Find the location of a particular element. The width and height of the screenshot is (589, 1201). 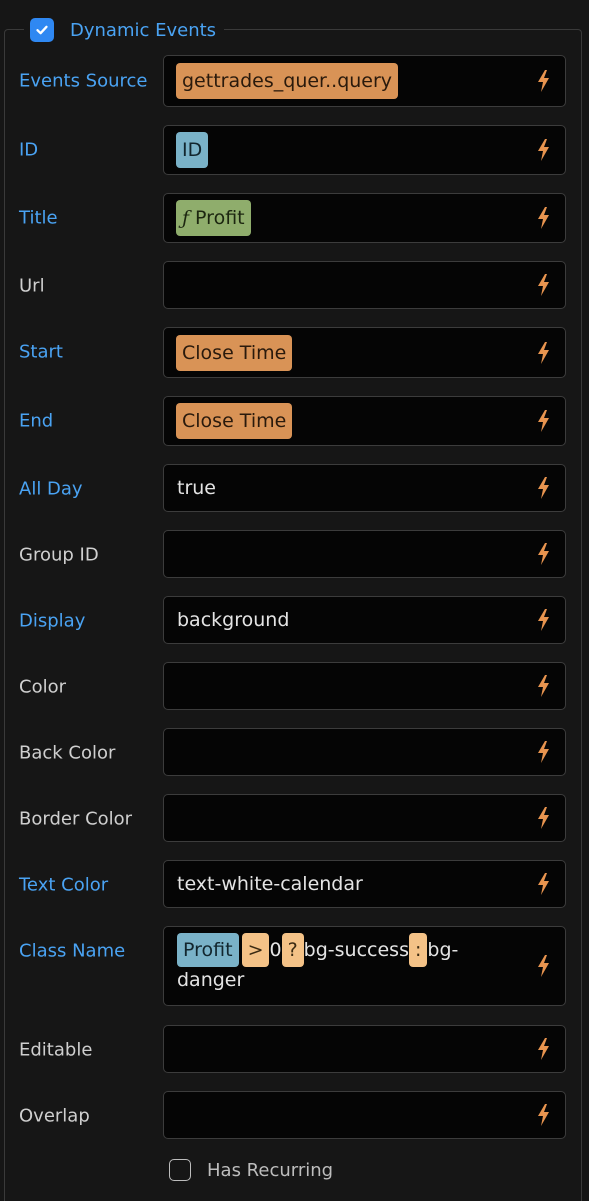

literal-zero: 0 is located at coordinates (275, 950).